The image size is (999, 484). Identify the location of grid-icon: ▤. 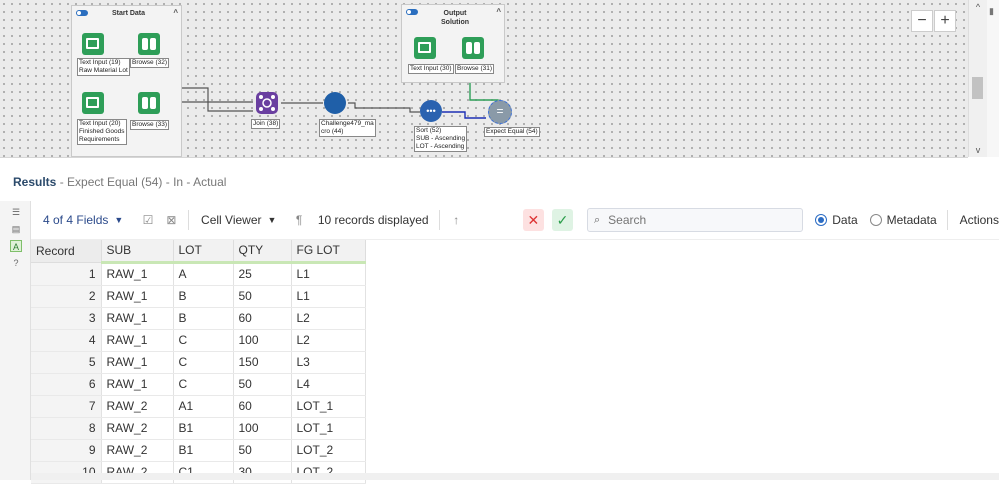
(16, 229).